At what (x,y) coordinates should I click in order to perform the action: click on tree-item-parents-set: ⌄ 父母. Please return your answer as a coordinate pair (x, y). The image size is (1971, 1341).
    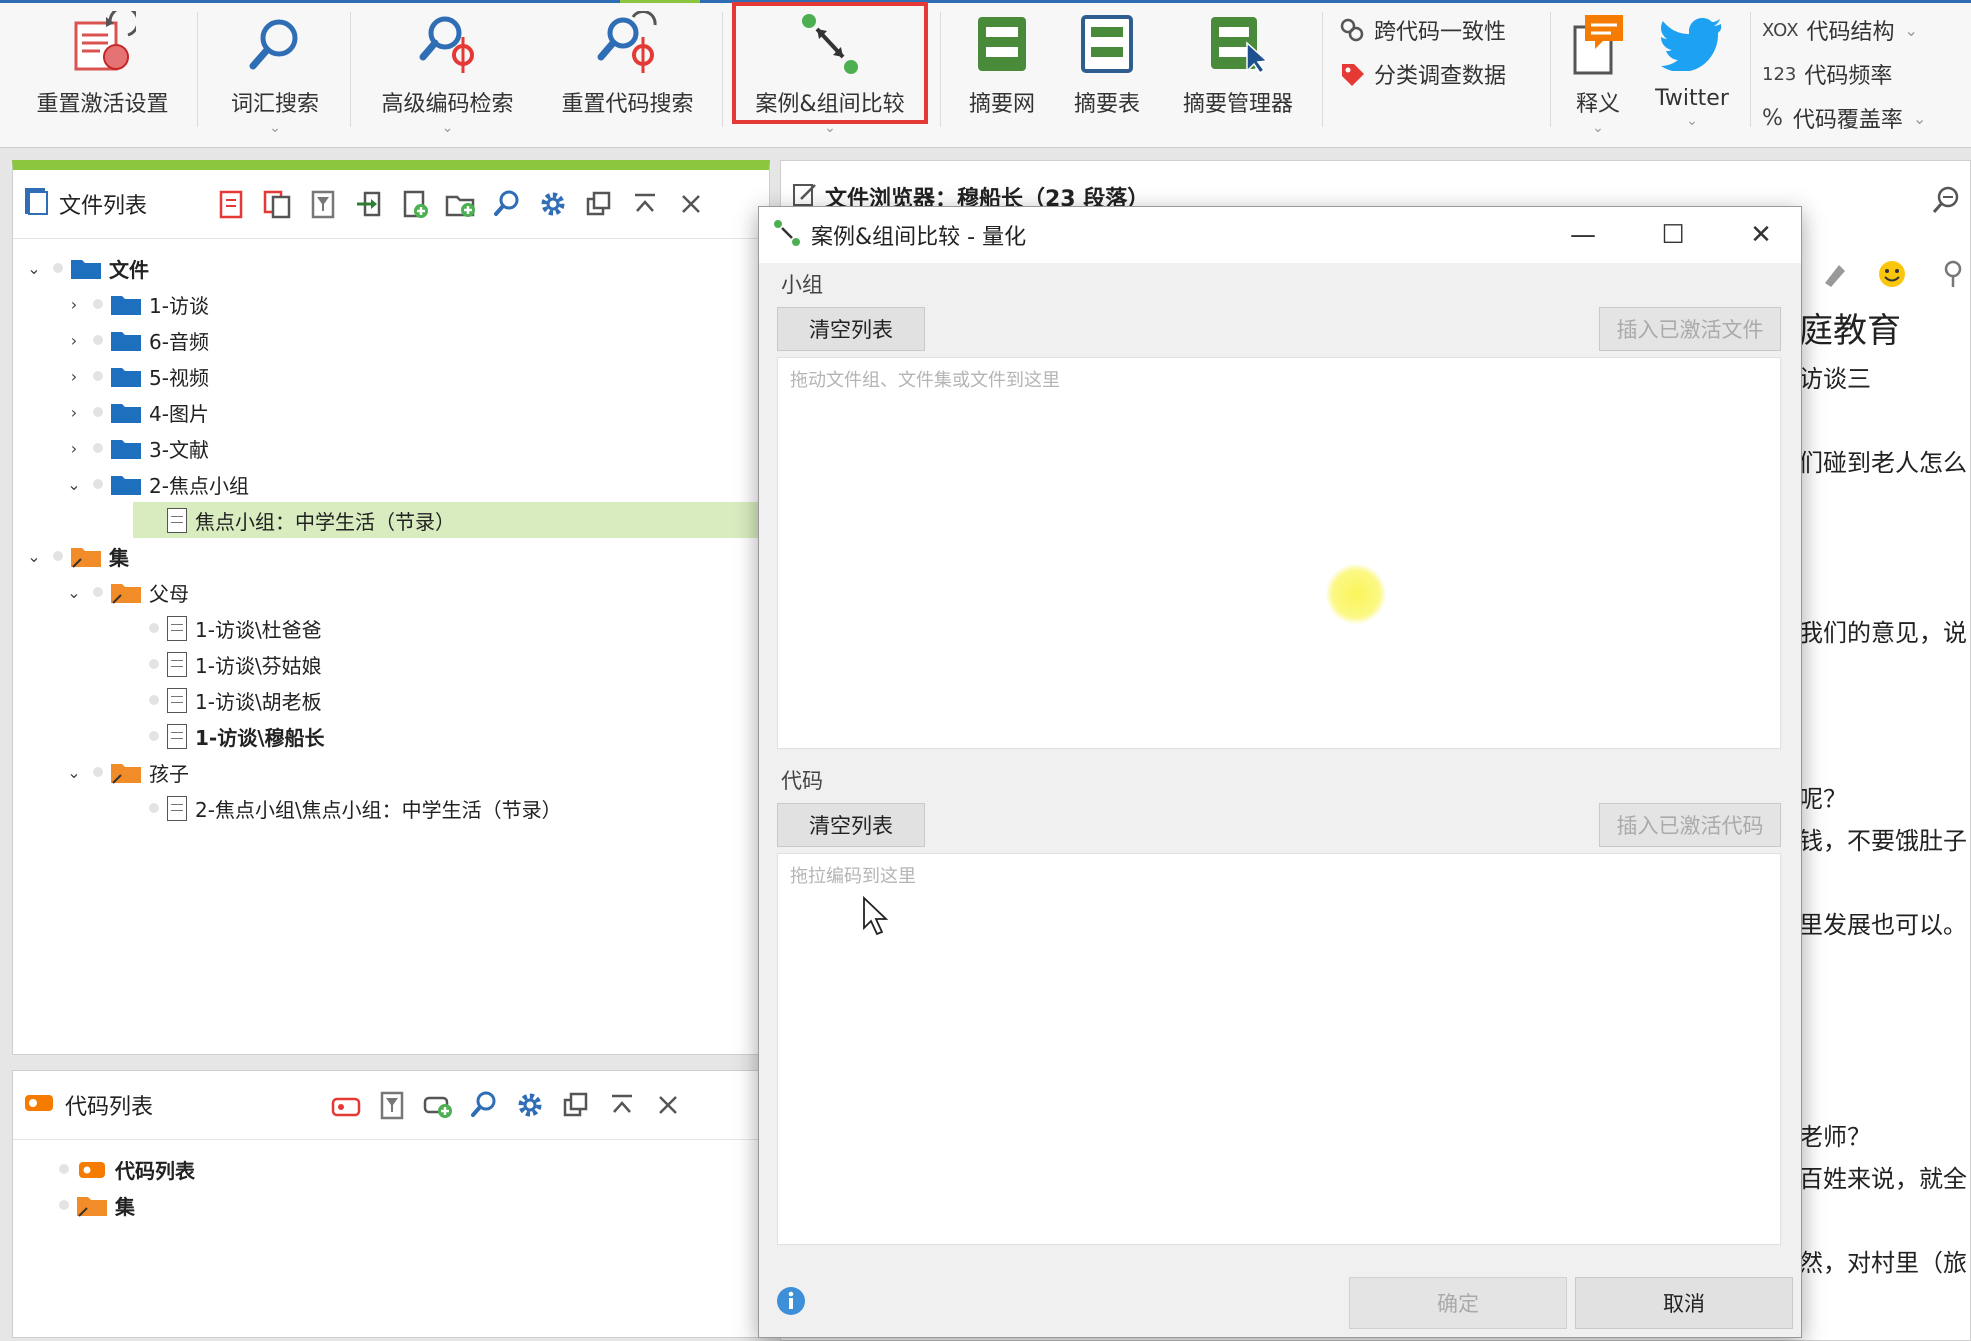
    Looking at the image, I should click on (125, 592).